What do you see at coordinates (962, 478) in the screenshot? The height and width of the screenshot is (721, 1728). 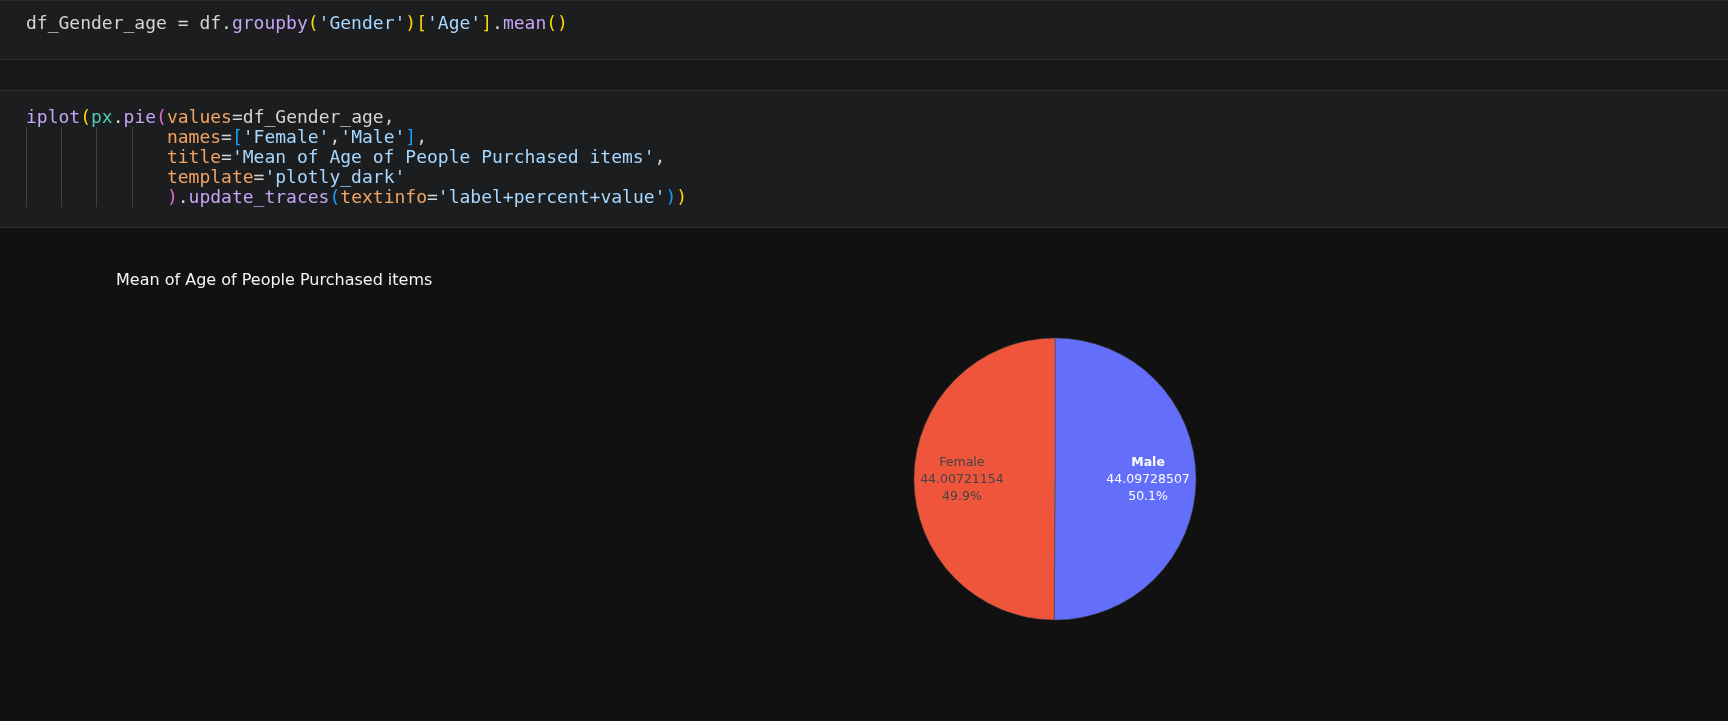 I see `slice-value: 44.00721154` at bounding box center [962, 478].